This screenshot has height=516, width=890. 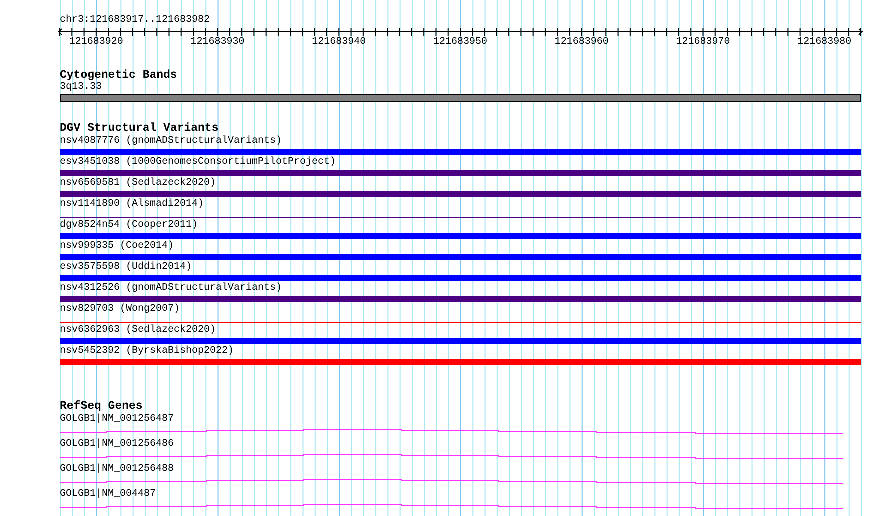 What do you see at coordinates (138, 331) in the screenshot?
I see `variant-label: nsv6362963 (Sedlazeck2020)` at bounding box center [138, 331].